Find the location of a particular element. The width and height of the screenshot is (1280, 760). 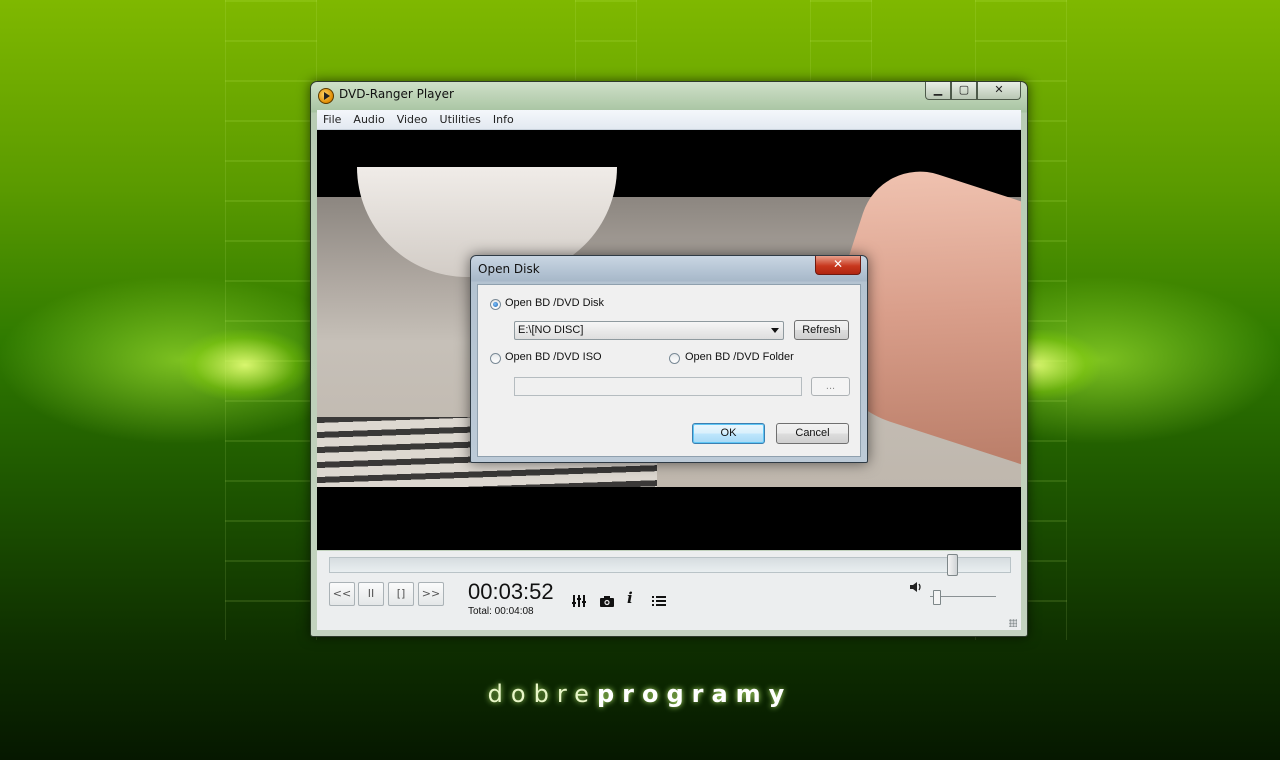

volume-handle is located at coordinates (937, 597).